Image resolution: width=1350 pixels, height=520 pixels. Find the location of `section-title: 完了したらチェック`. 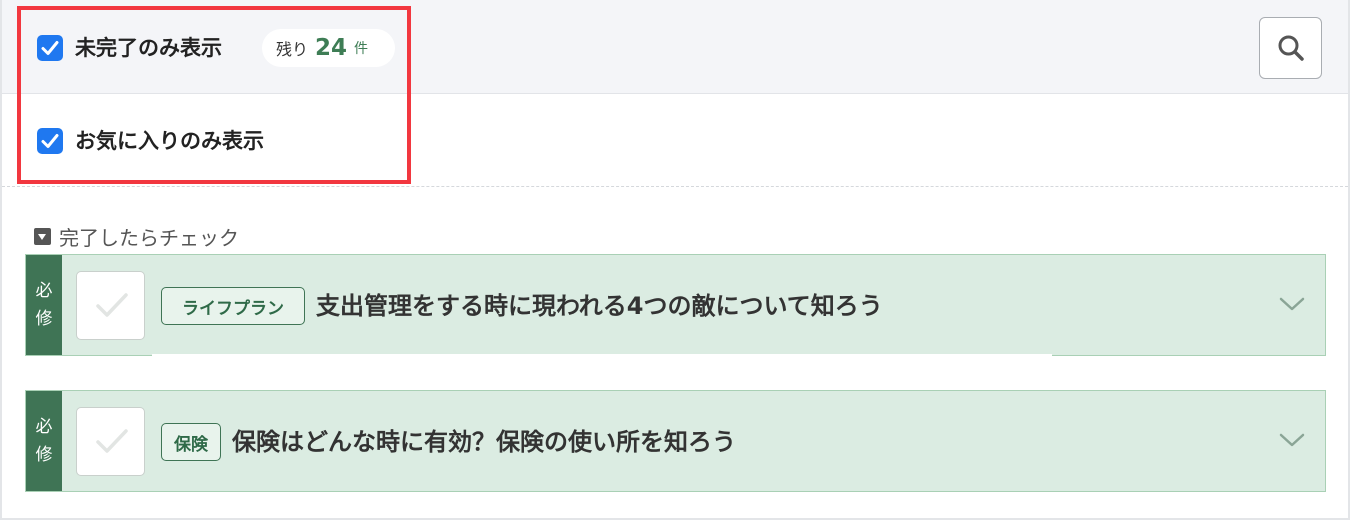

section-title: 完了したらチェック is located at coordinates (149, 237).